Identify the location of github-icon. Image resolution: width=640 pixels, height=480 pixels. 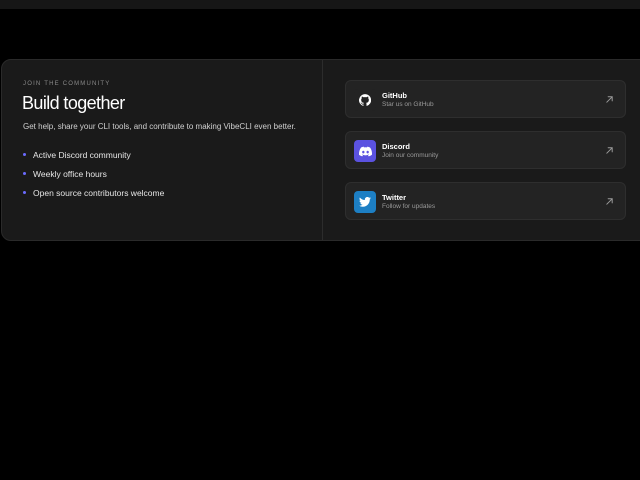
(365, 100).